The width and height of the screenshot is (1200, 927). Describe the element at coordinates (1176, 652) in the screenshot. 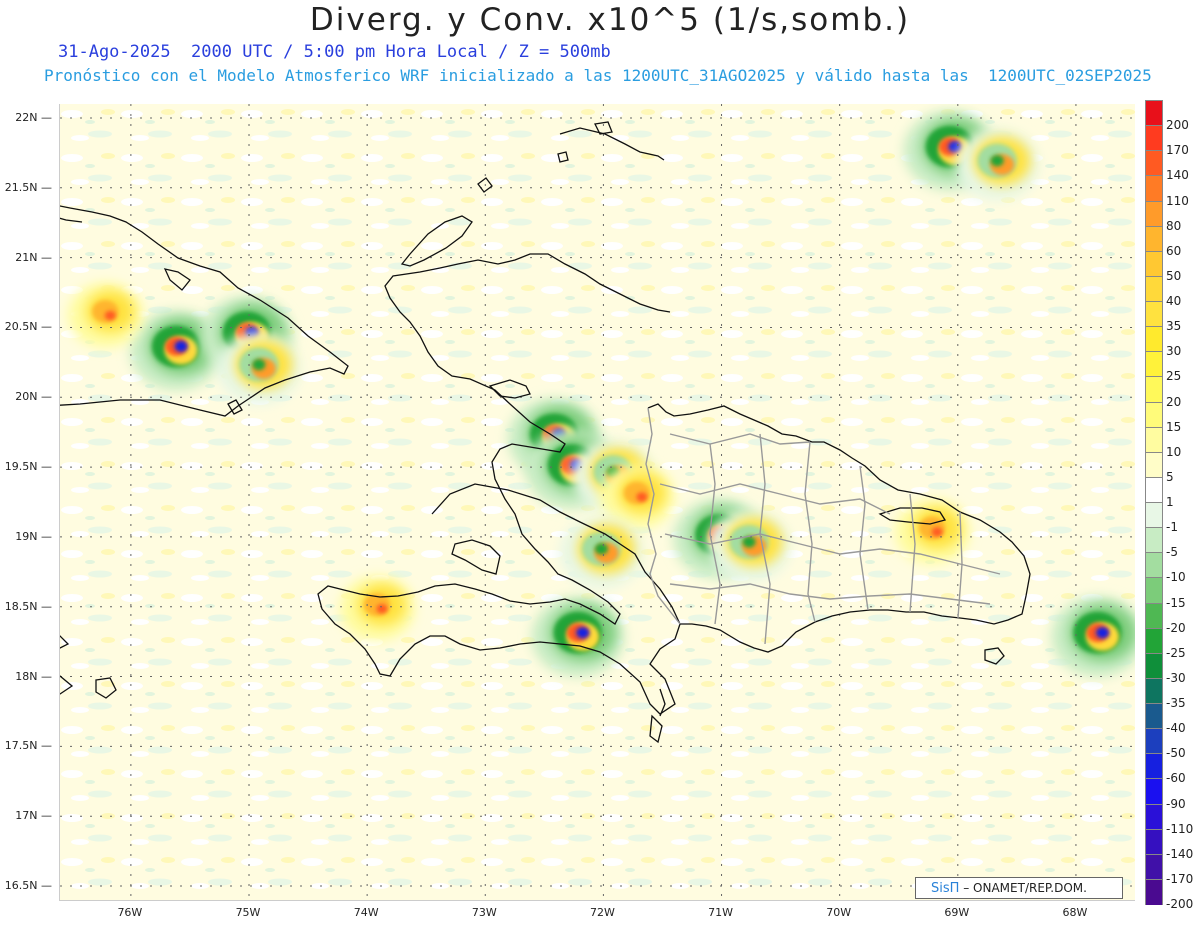

I see `color-scale-label: -25` at that location.